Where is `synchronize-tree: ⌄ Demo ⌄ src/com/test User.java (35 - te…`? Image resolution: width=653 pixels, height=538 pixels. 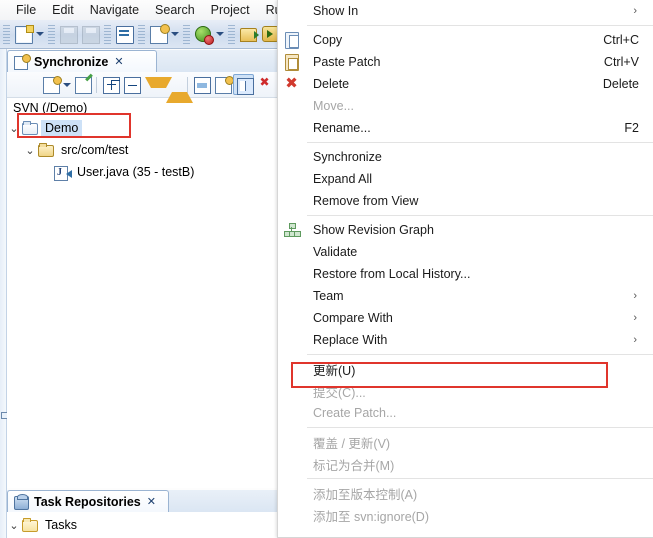 synchronize-tree: ⌄ Demo ⌄ src/com/test User.java (35 - te… is located at coordinates (142, 148).